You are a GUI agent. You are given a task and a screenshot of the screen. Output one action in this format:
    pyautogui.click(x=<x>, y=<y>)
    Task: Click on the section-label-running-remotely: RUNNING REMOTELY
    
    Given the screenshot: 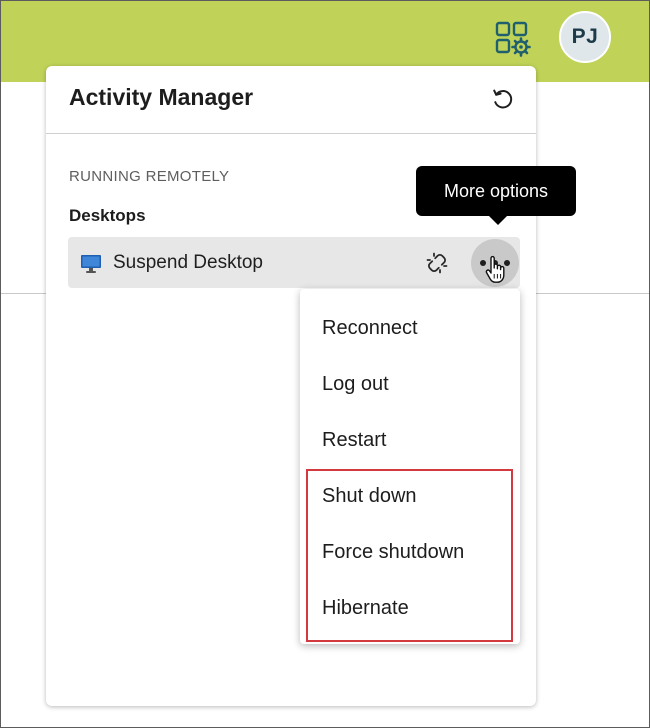 What is the action you would take?
    pyautogui.click(x=149, y=176)
    